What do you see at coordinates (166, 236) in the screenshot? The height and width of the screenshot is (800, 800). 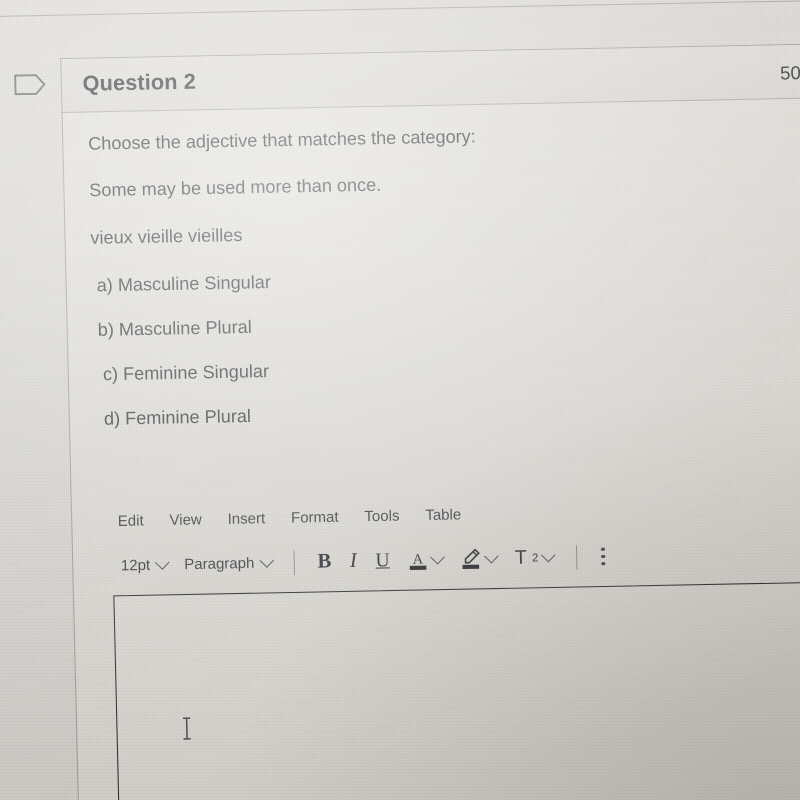 I see `question-word-bank: vieux vieille vieilles` at bounding box center [166, 236].